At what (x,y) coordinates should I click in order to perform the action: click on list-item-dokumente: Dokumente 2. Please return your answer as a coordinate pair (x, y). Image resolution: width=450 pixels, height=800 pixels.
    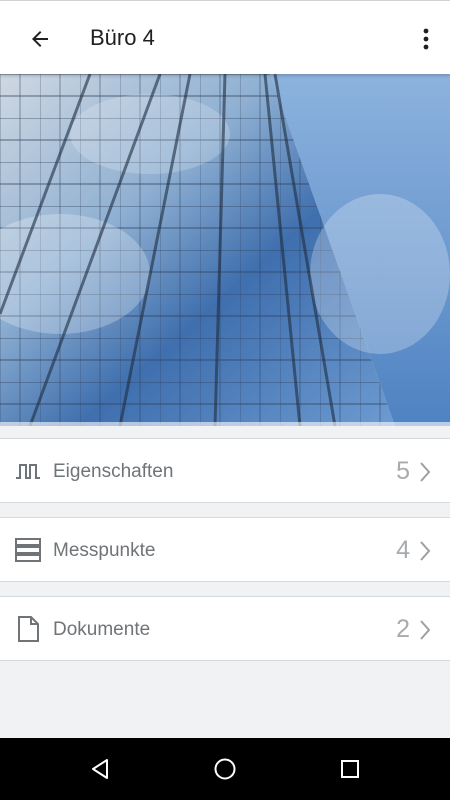
    Looking at the image, I should click on (225, 628).